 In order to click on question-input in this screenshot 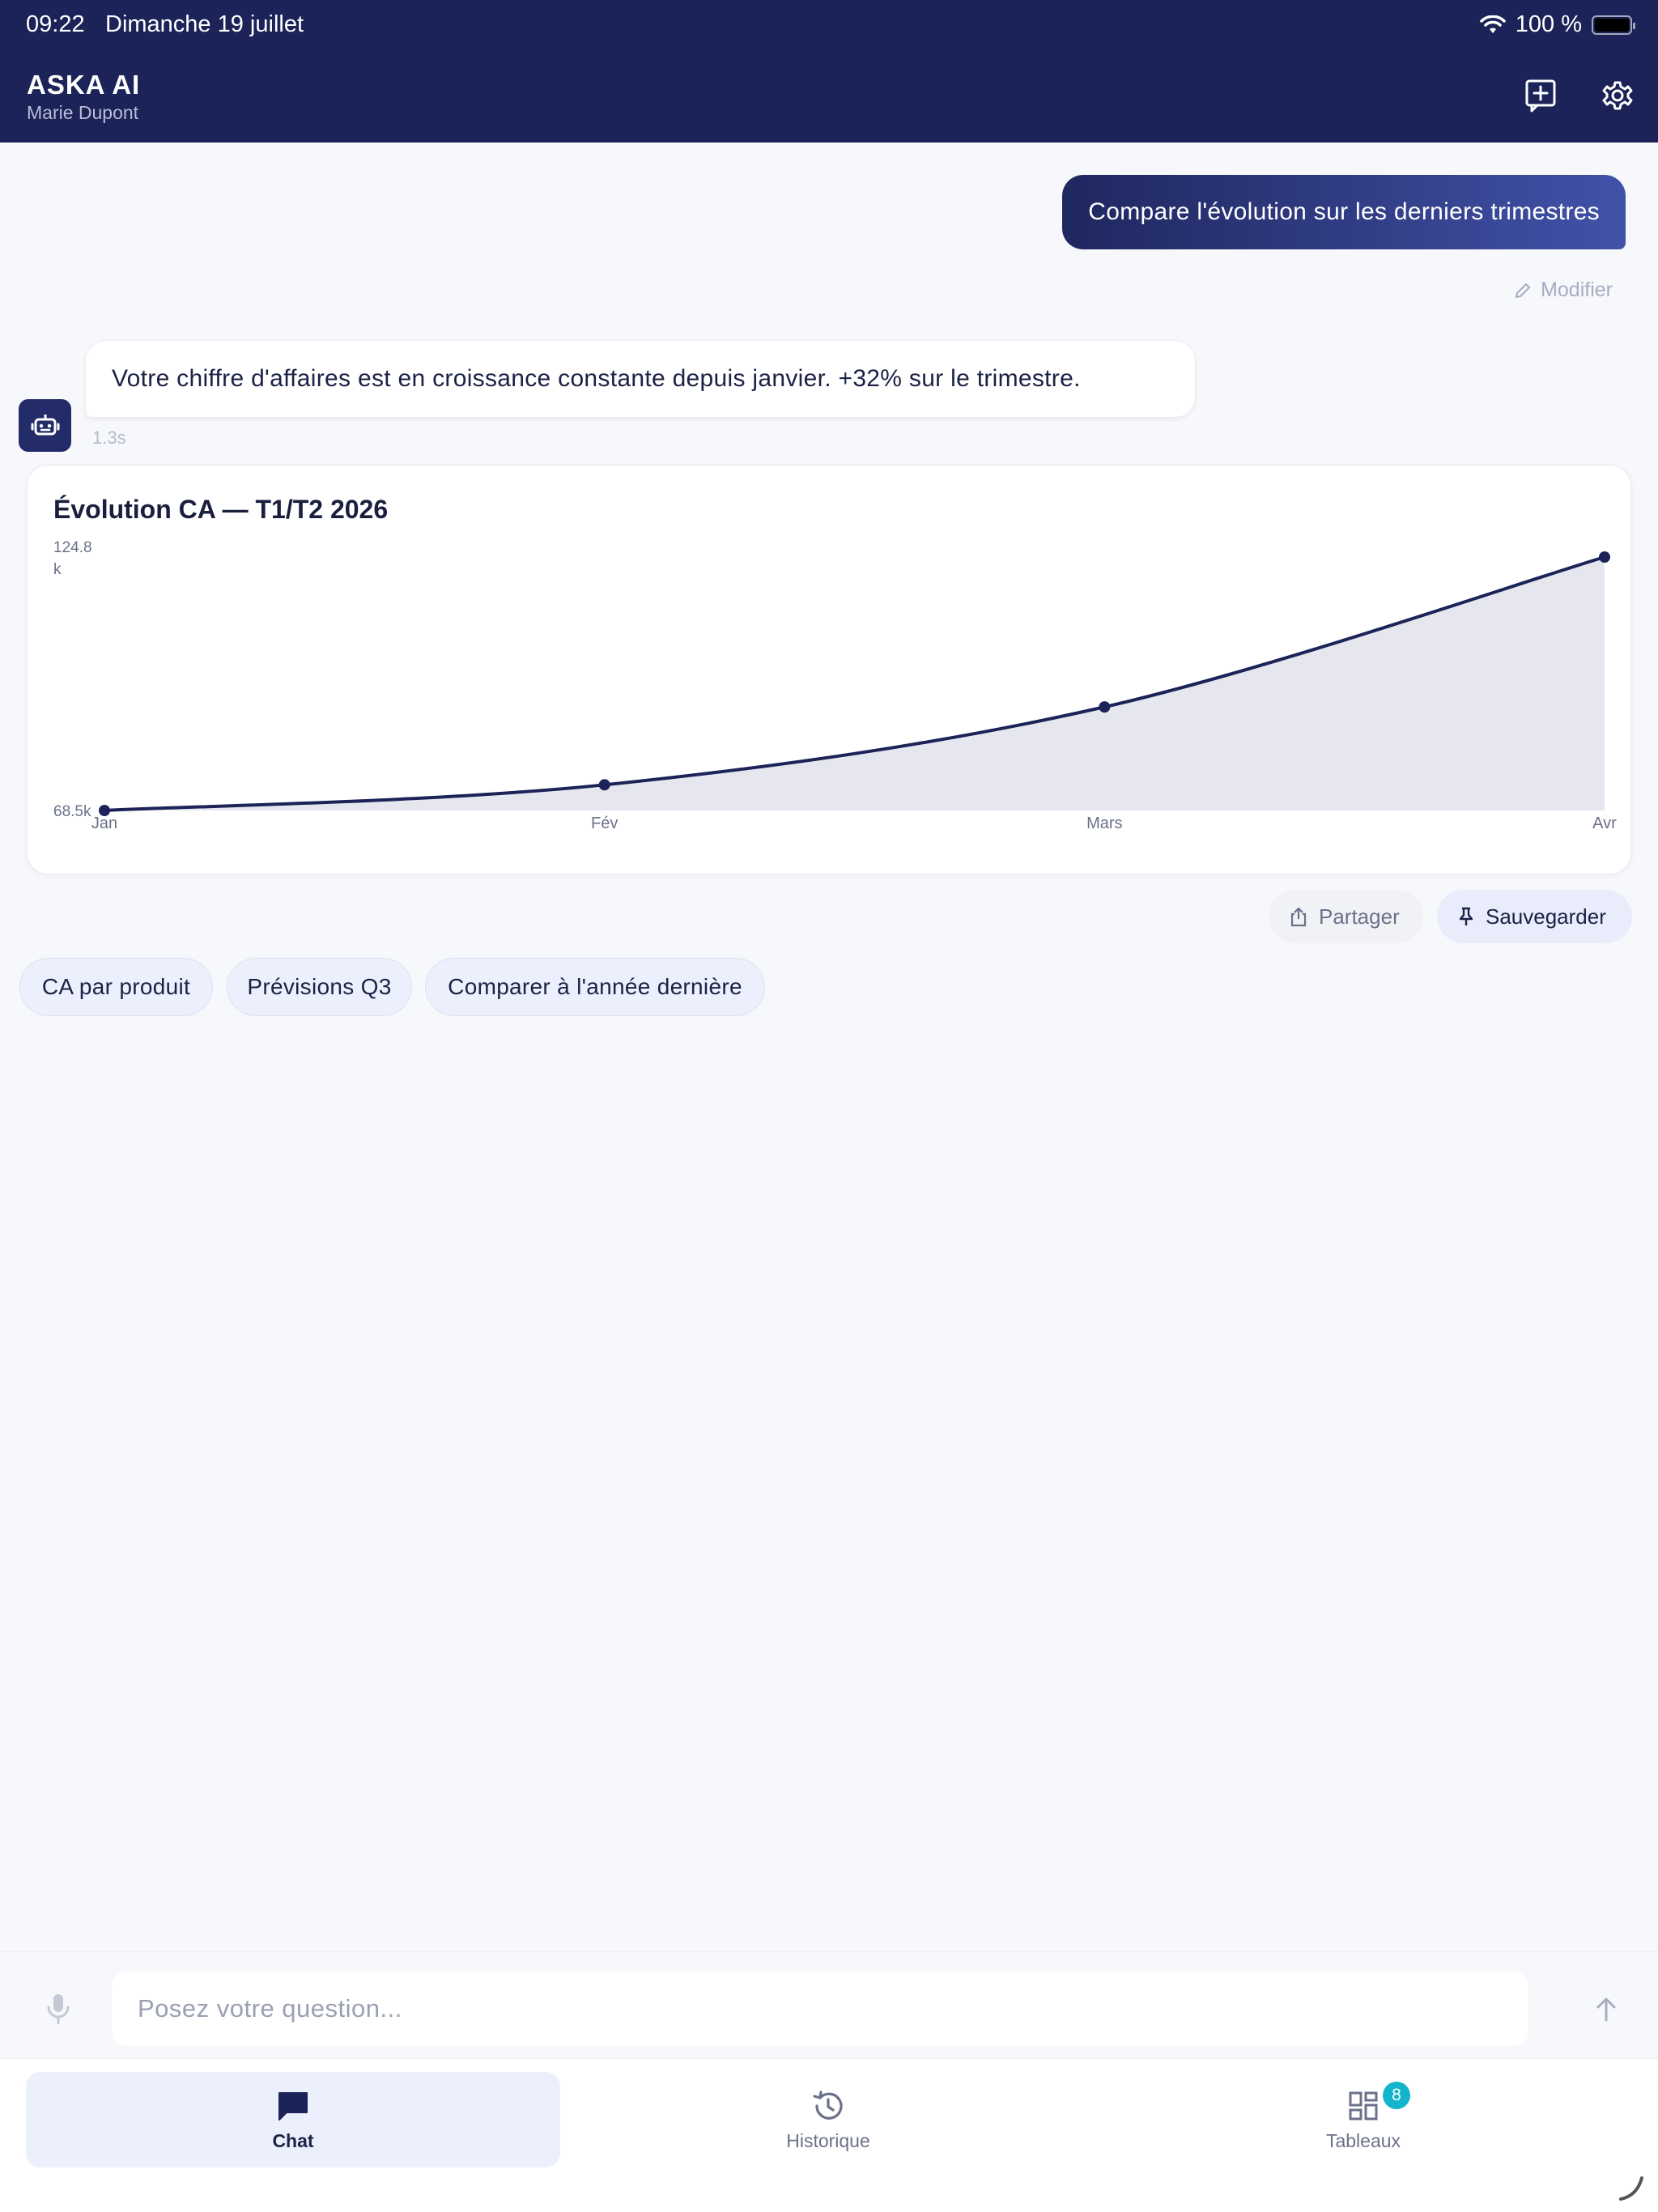, I will do `click(820, 2009)`.